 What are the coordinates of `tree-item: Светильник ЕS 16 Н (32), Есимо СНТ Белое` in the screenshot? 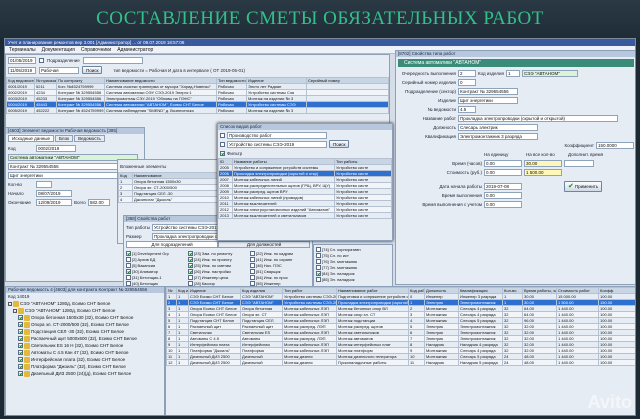 It's located at (85, 345).